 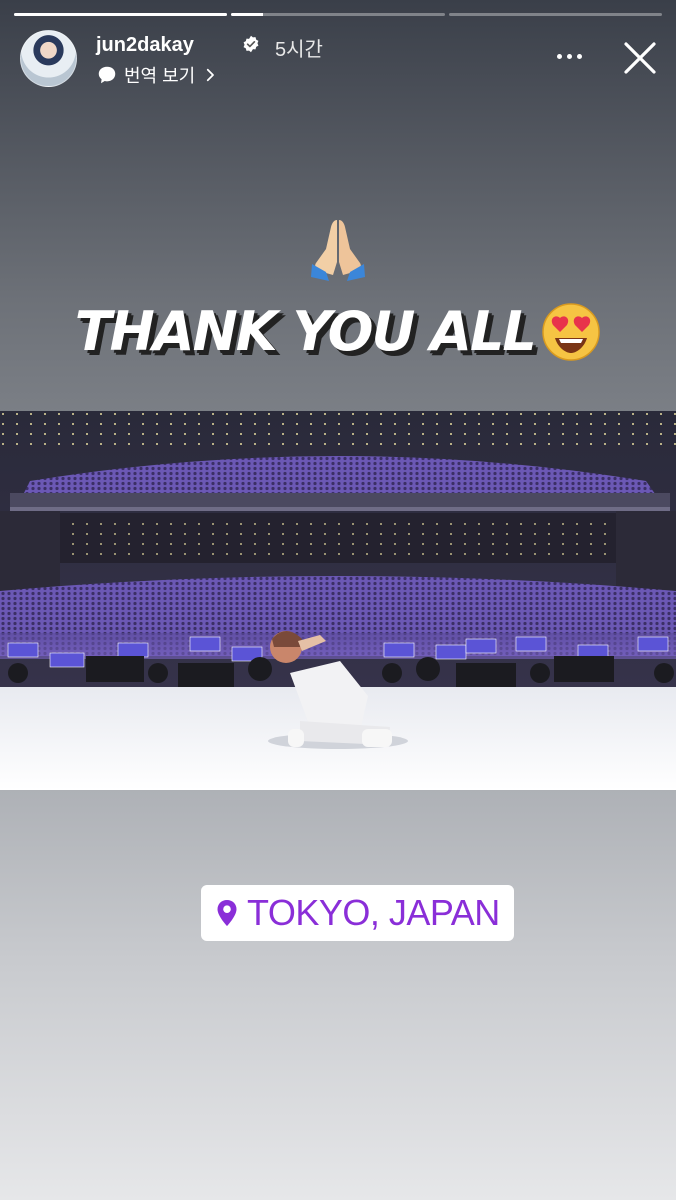 I want to click on chat-bubble-icon, so click(x=107, y=75).